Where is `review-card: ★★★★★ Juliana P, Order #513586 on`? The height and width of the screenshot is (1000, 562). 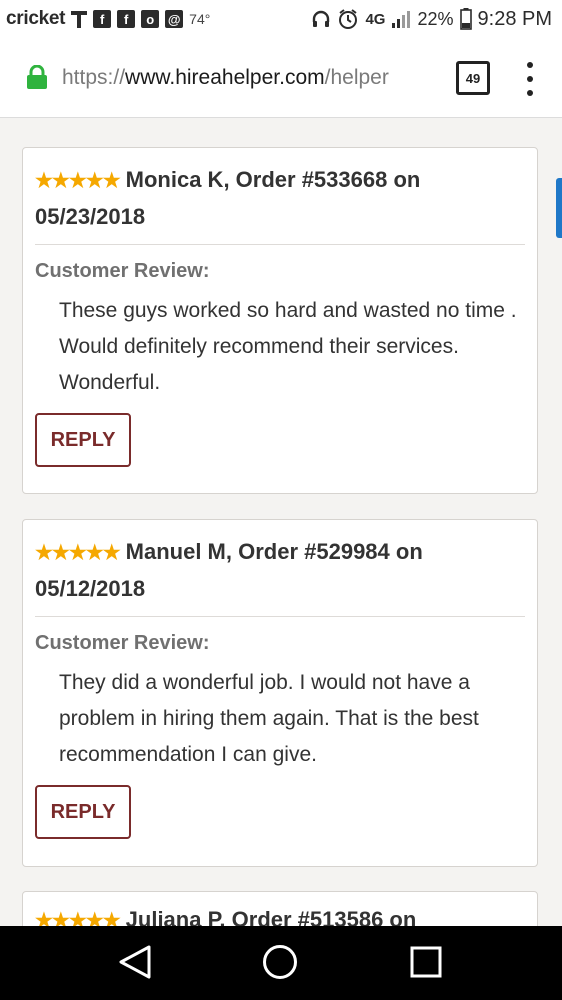
review-card: ★★★★★ Juliana P, Order #513586 on is located at coordinates (280, 908).